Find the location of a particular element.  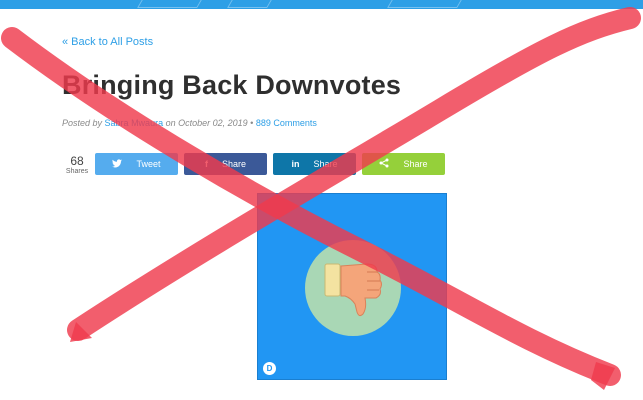

share-count: 68 Shares is located at coordinates (77, 165).